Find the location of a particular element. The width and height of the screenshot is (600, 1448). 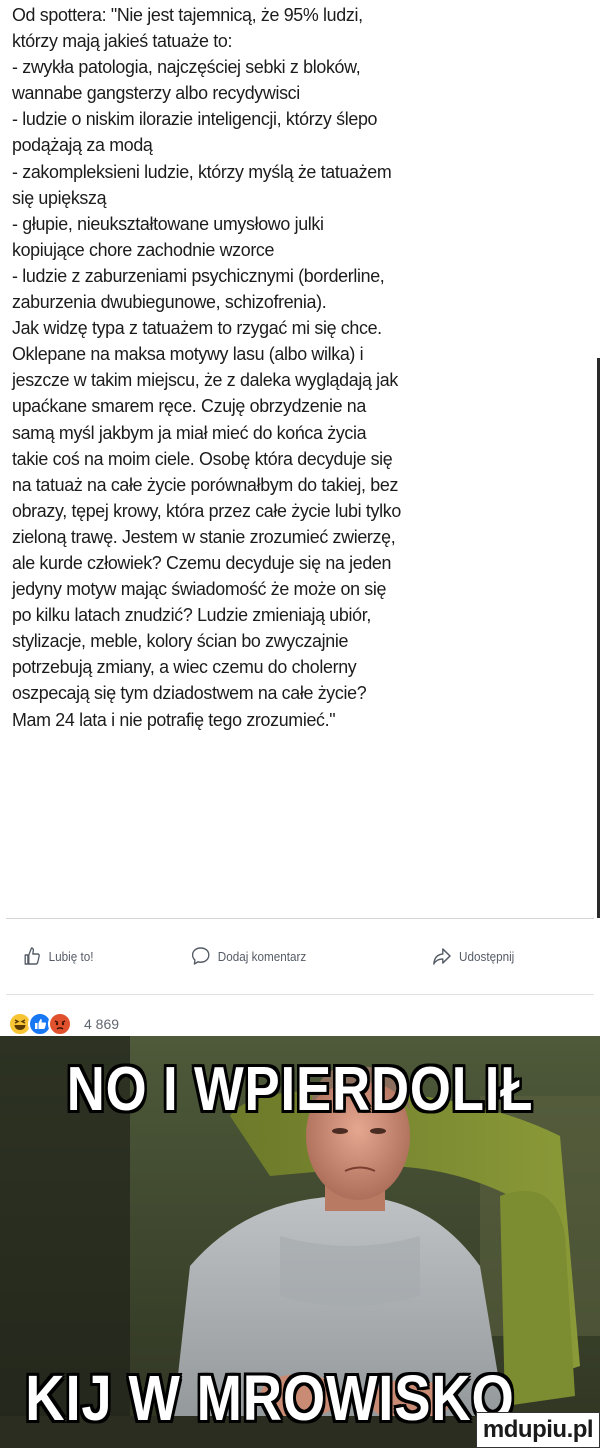

post-line: którzy mają jakieś tatuaże to: is located at coordinates (122, 41).